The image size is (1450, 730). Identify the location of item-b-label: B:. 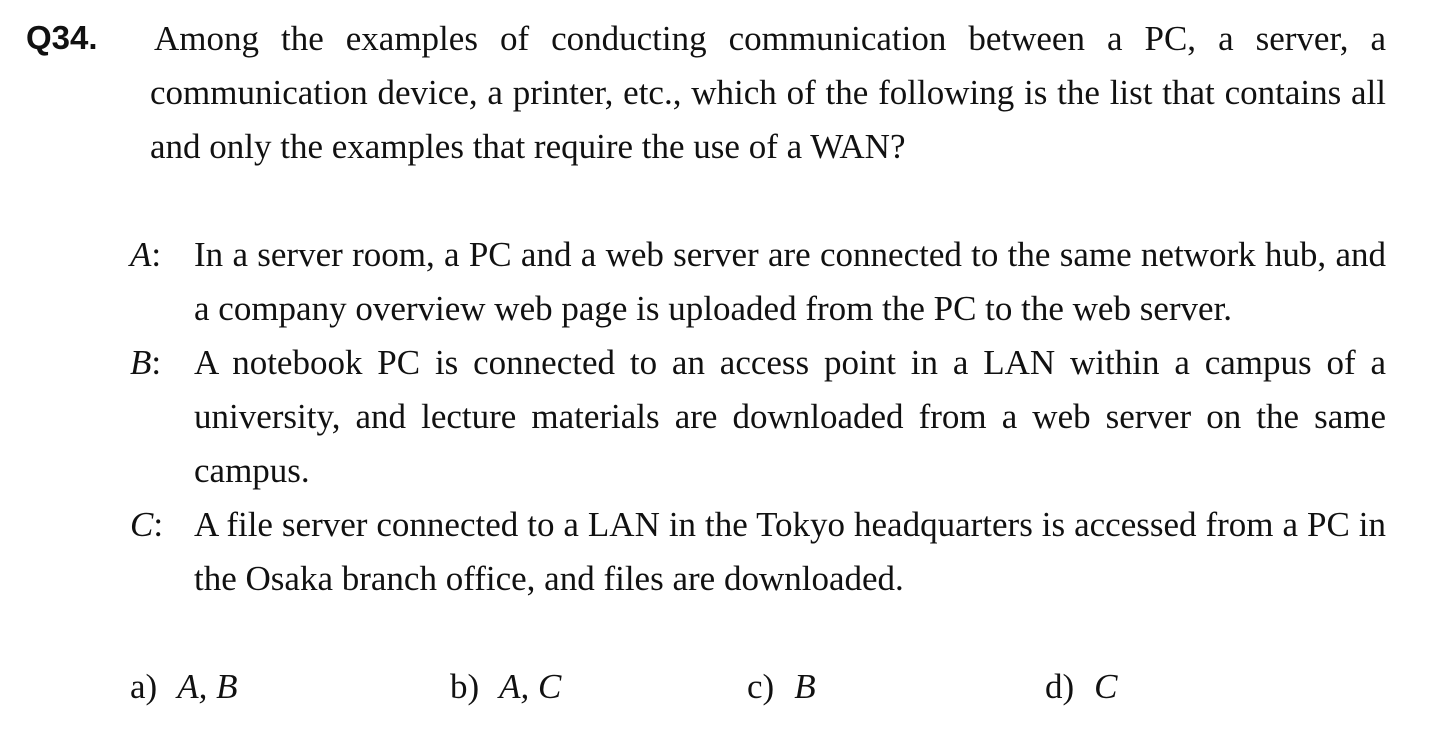
(158, 363).